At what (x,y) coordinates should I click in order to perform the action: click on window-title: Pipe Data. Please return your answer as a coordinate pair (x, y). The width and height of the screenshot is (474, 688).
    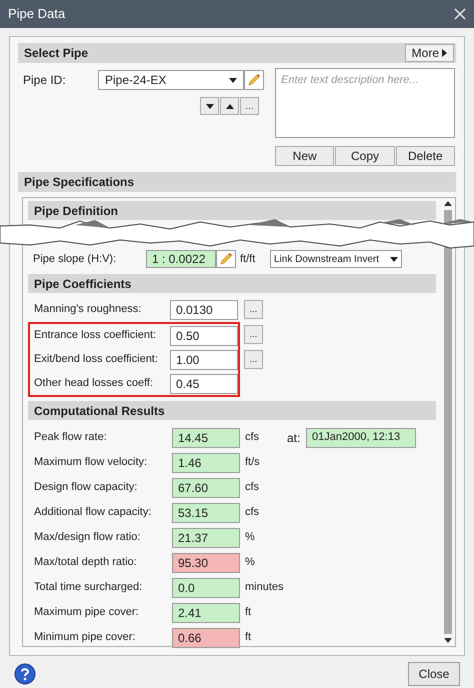
    Looking at the image, I should click on (37, 14).